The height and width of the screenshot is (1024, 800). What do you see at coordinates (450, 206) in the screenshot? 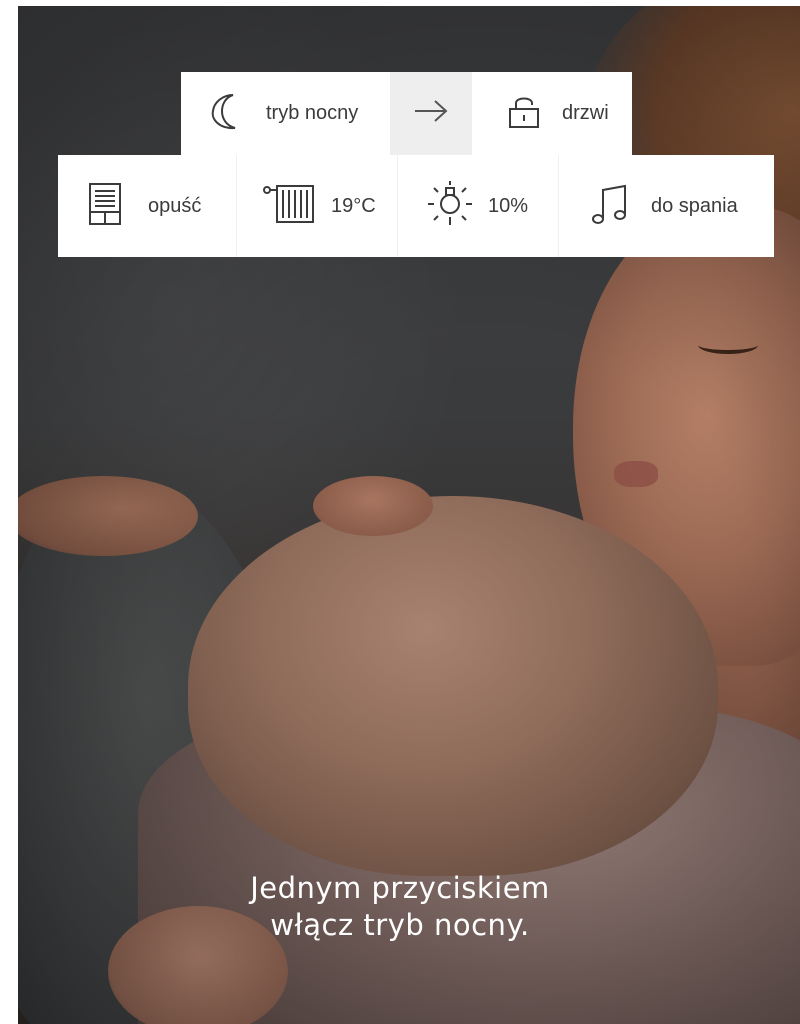
I see `lightbulb-icon` at bounding box center [450, 206].